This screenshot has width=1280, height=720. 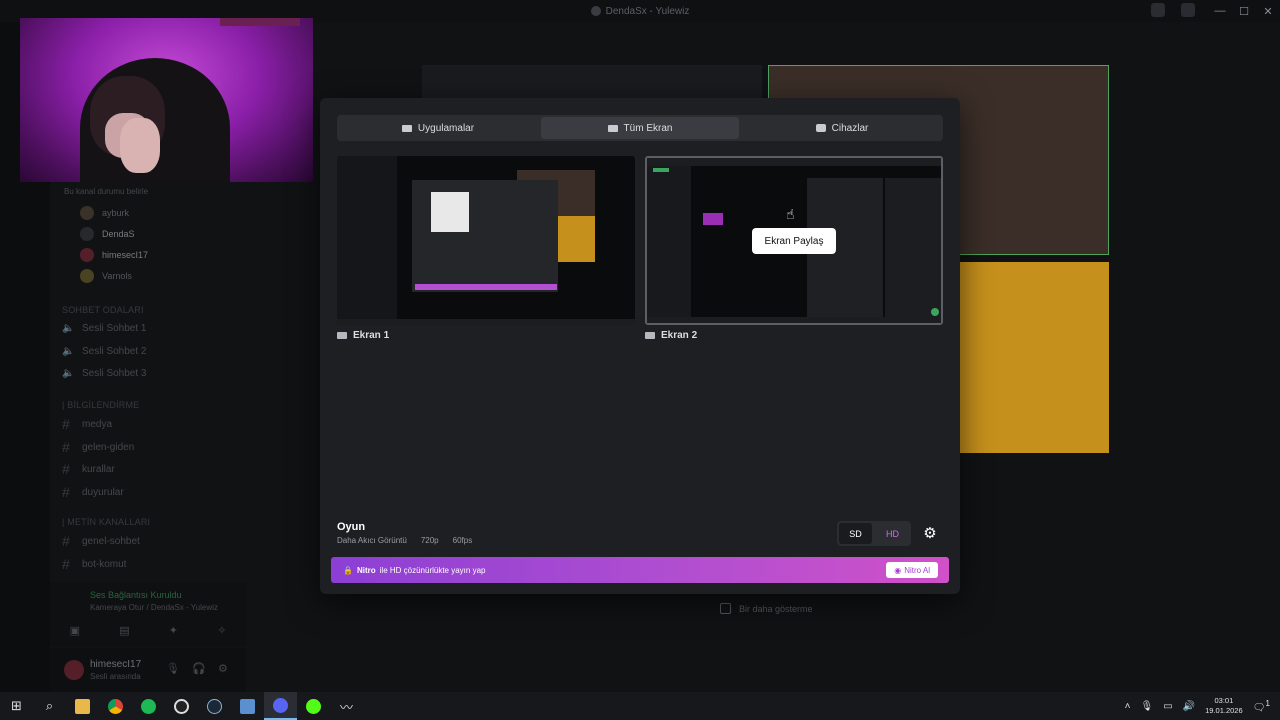 I want to click on category-label: SOHBET ODALARI, so click(x=103, y=310).